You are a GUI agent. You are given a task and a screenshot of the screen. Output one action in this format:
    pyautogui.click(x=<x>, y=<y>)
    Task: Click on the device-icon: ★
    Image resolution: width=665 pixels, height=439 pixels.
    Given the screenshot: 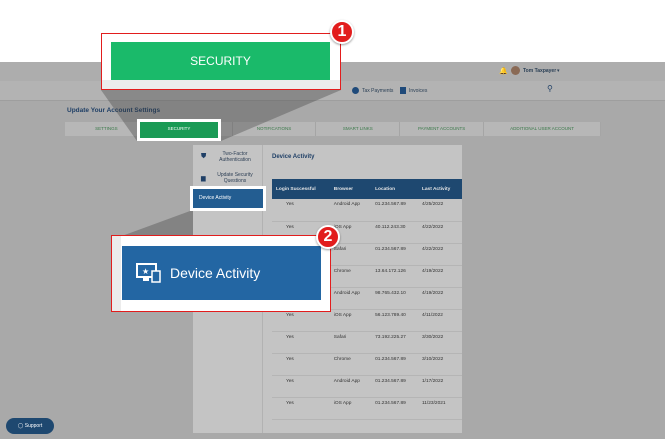 What is the action you would take?
    pyautogui.click(x=148, y=273)
    